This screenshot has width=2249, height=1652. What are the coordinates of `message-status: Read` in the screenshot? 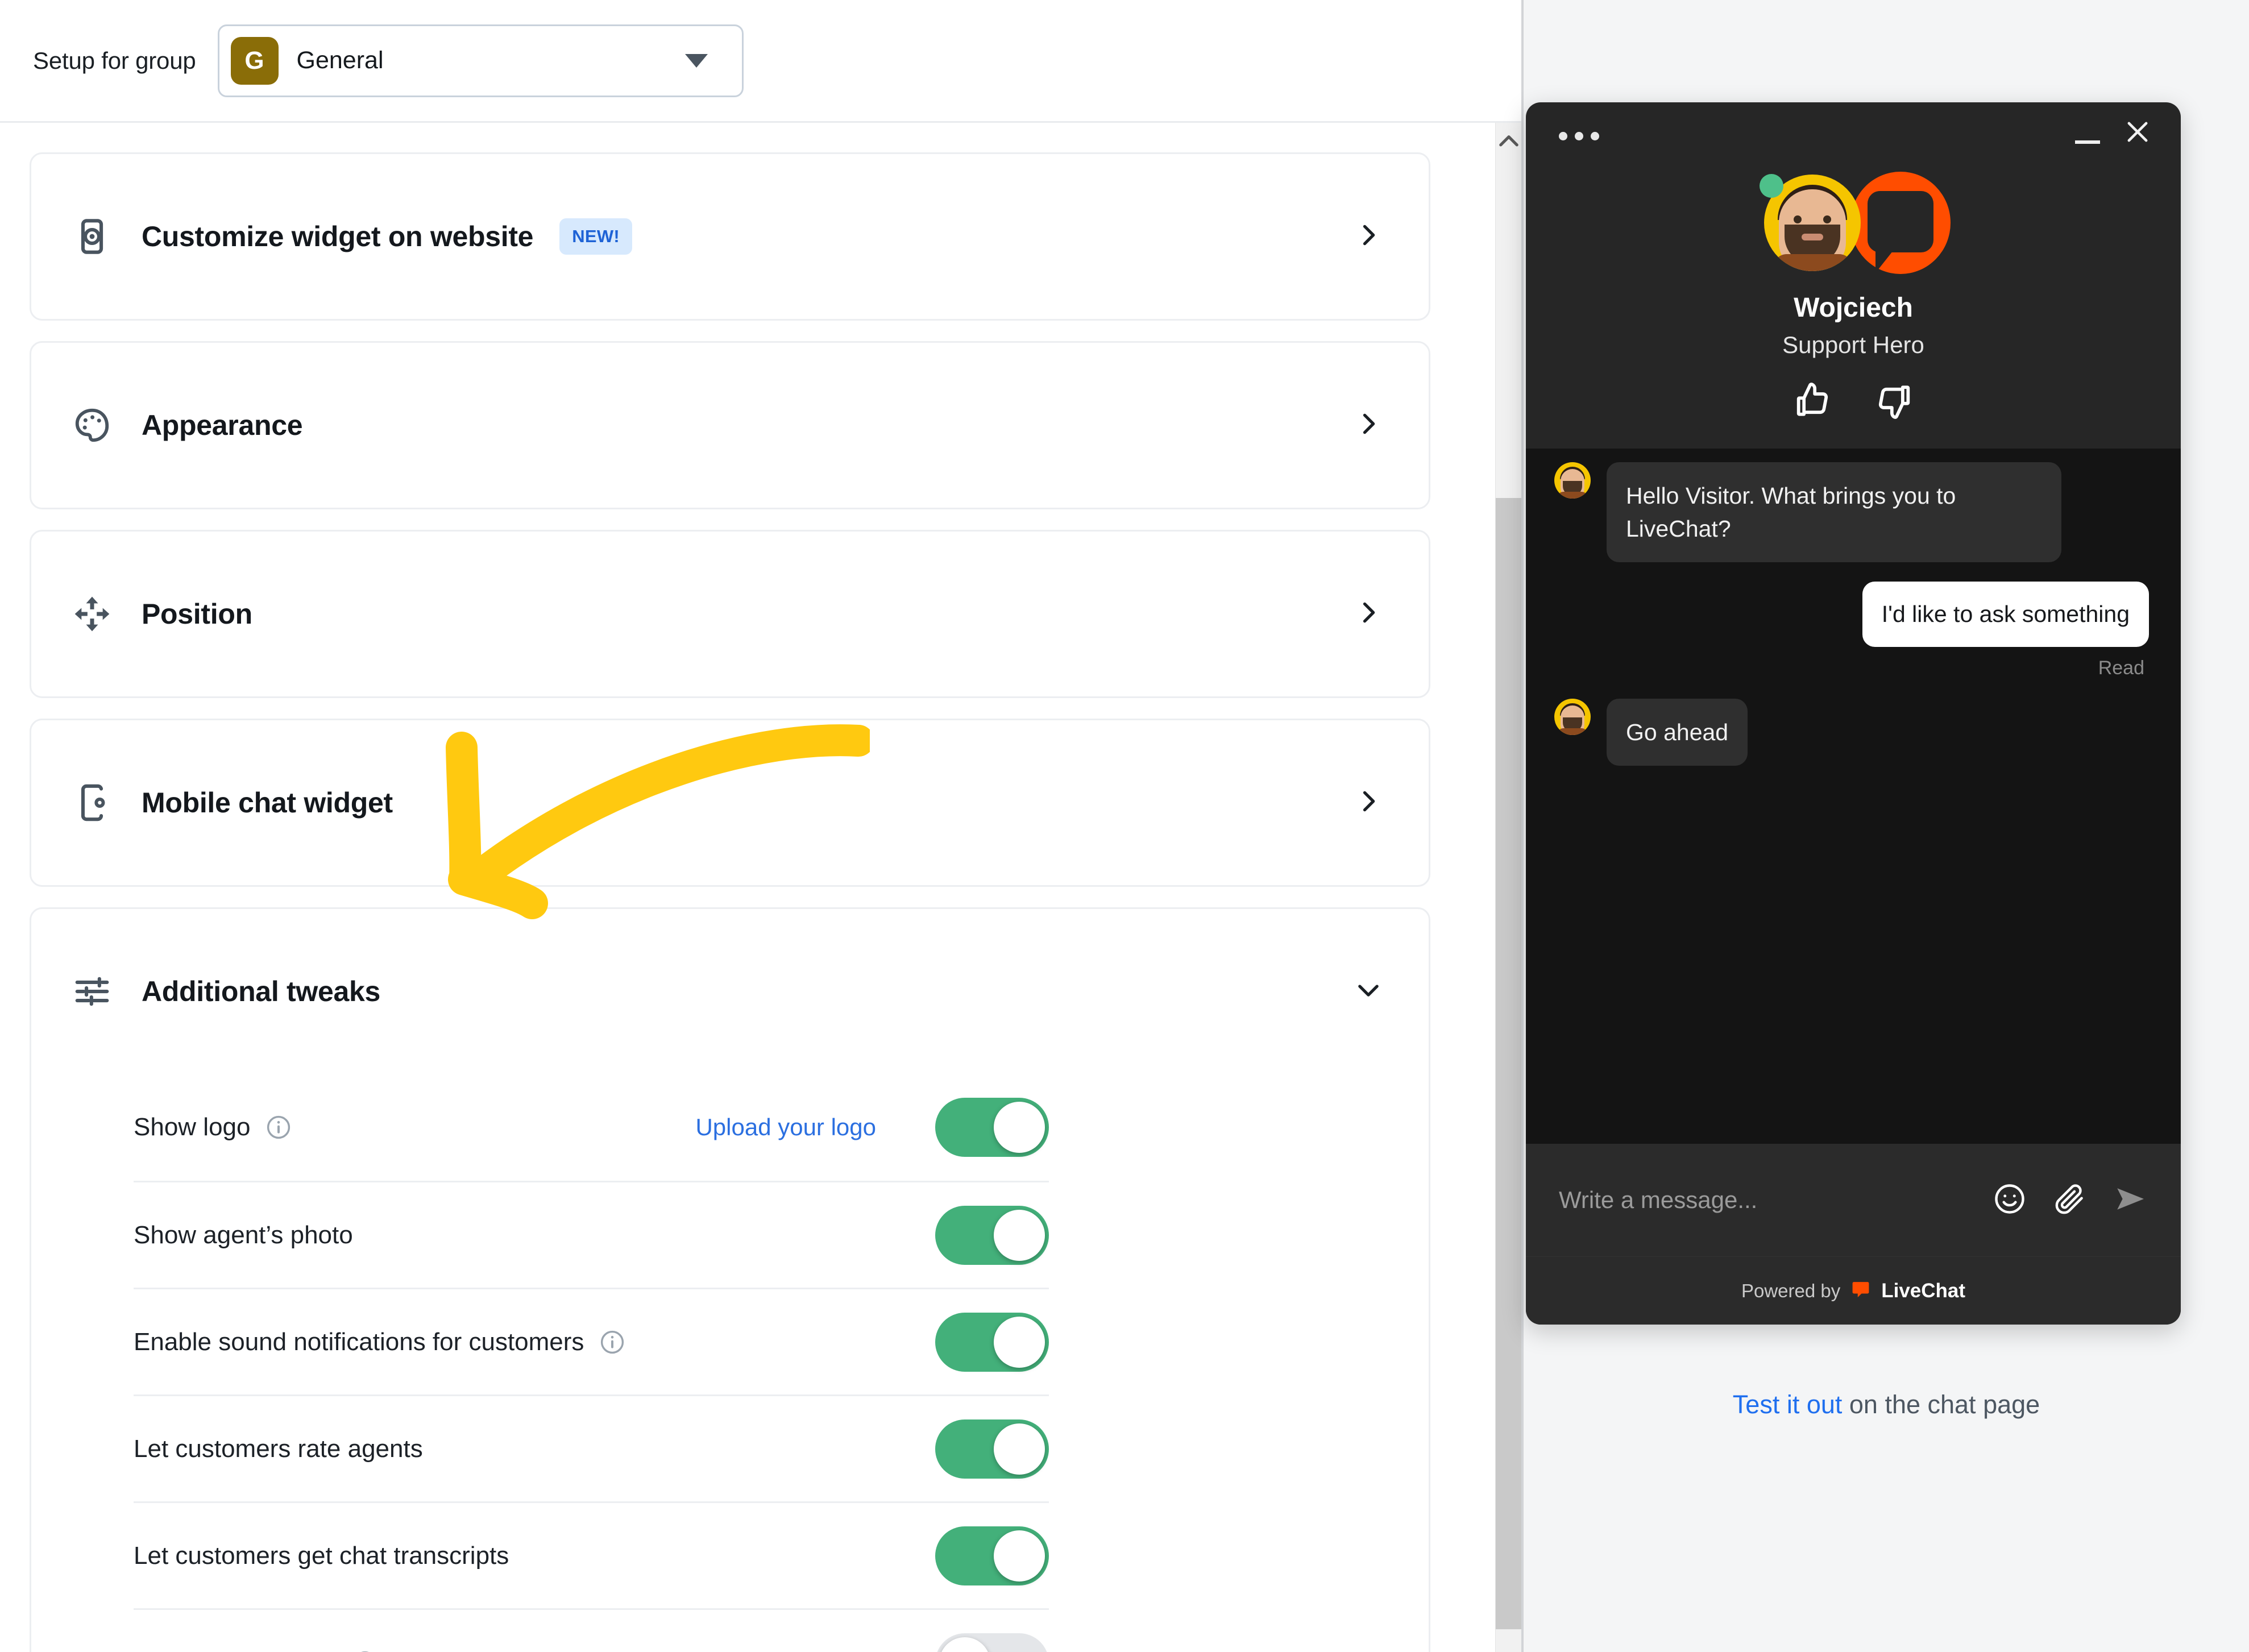 It's located at (2121, 668).